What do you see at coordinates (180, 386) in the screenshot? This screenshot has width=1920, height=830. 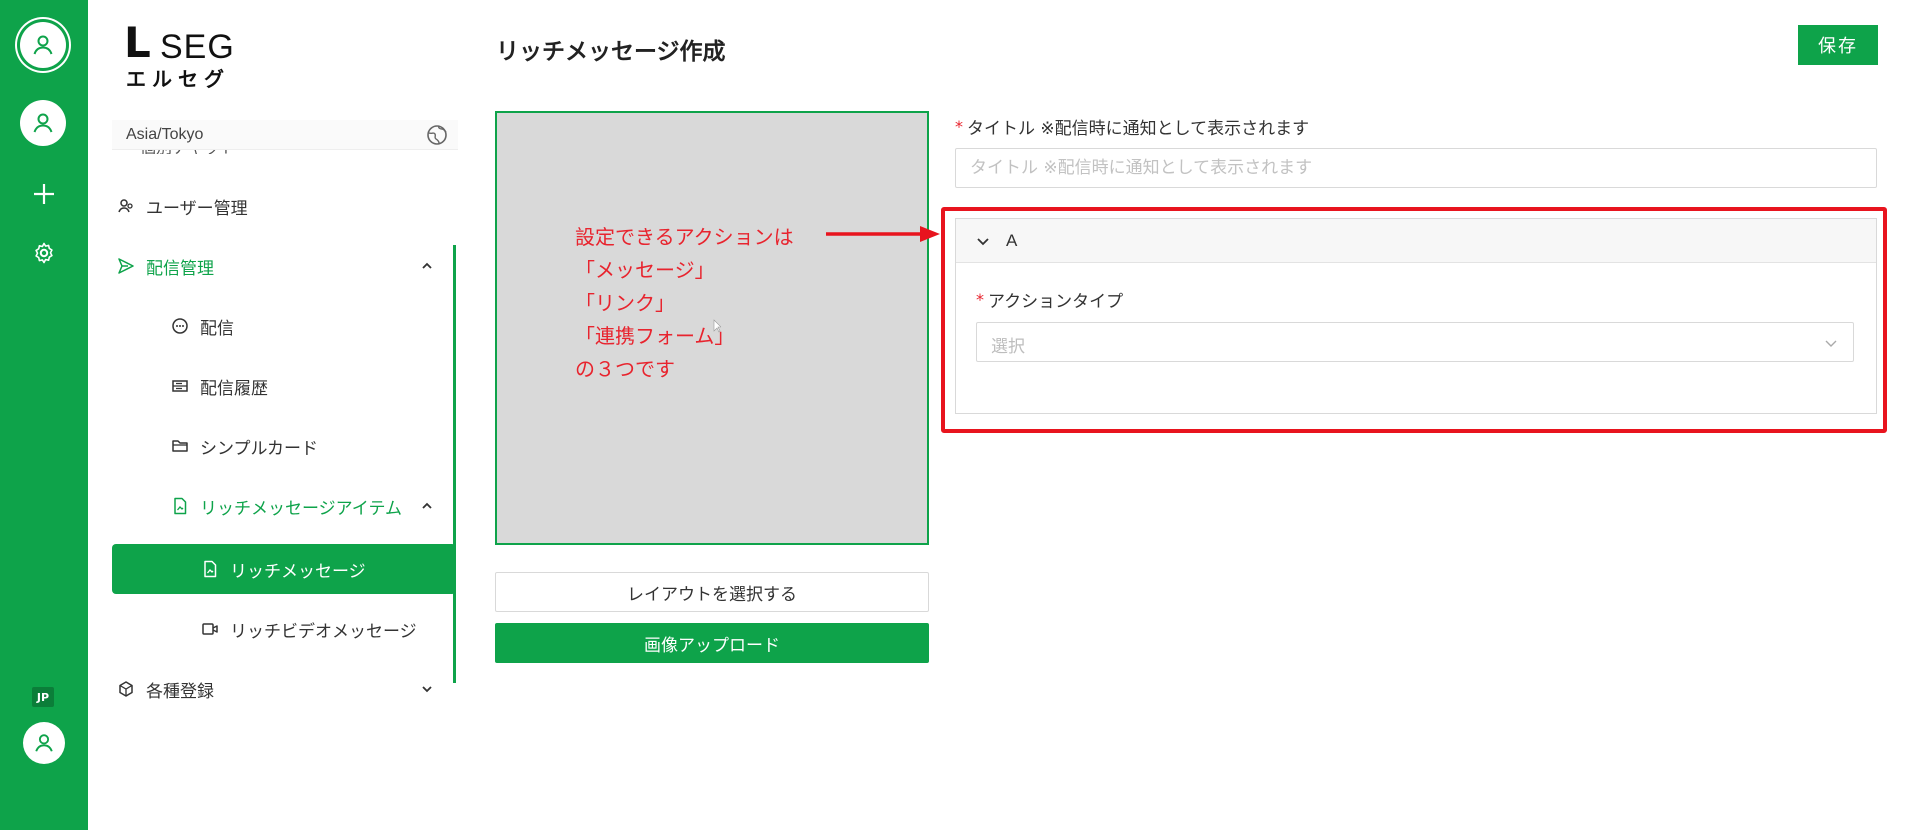 I see `history-list-icon` at bounding box center [180, 386].